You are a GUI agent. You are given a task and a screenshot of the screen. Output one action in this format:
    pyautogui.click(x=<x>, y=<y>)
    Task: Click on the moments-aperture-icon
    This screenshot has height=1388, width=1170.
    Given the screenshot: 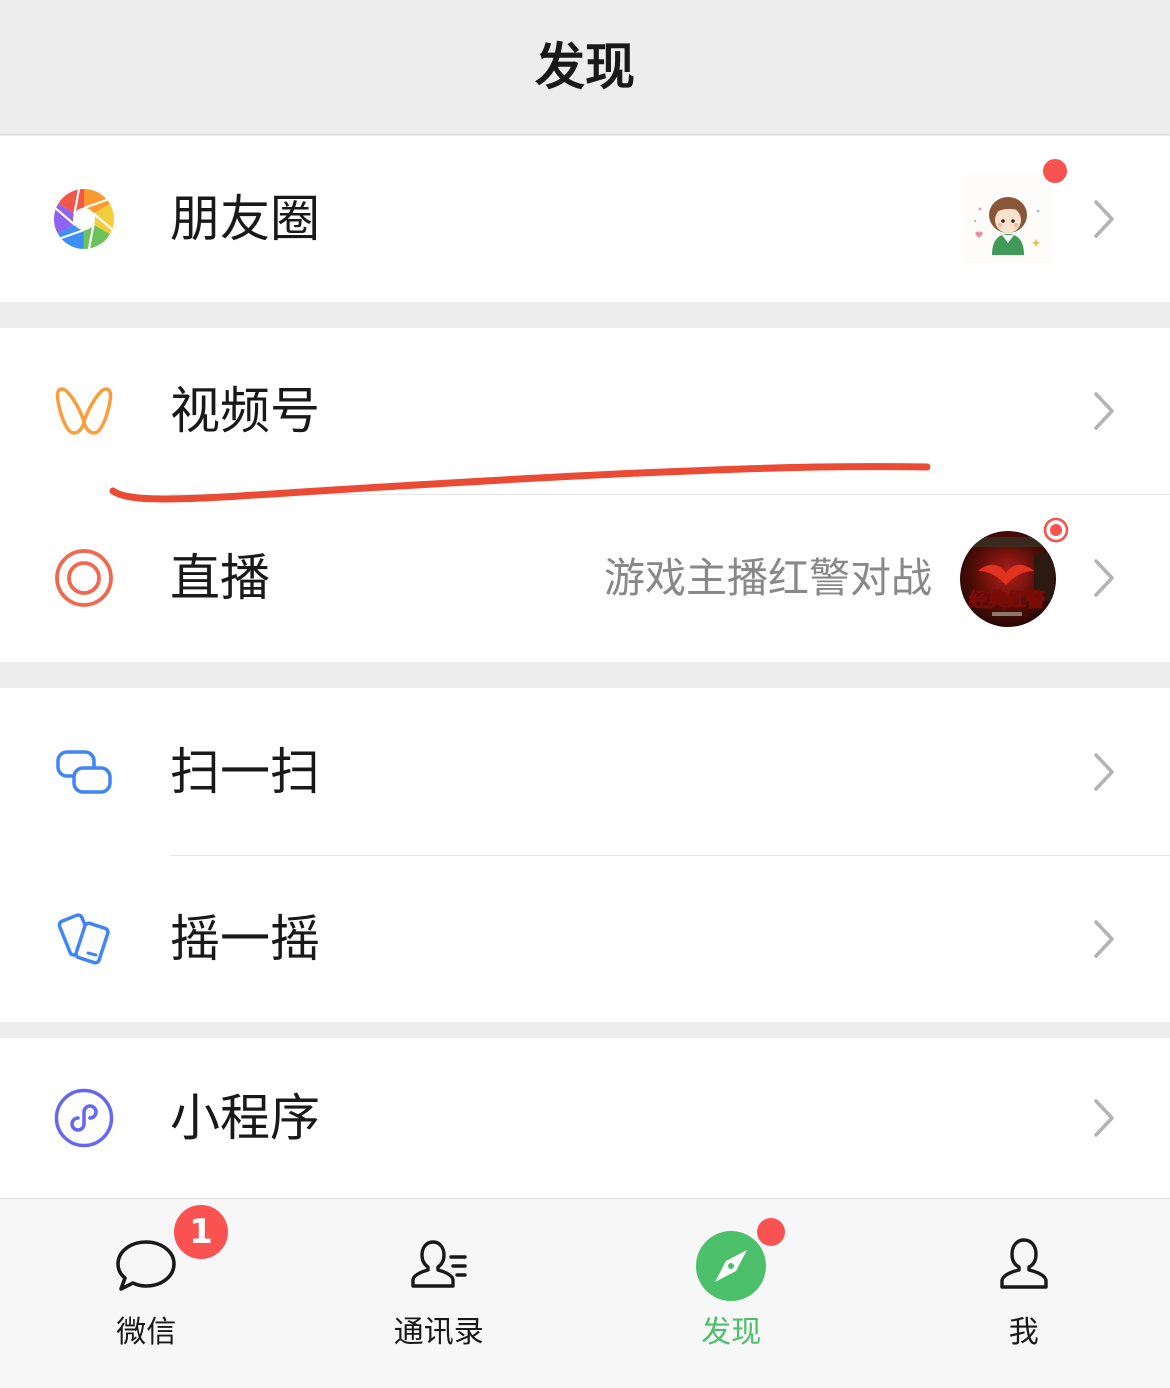 What is the action you would take?
    pyautogui.click(x=84, y=219)
    